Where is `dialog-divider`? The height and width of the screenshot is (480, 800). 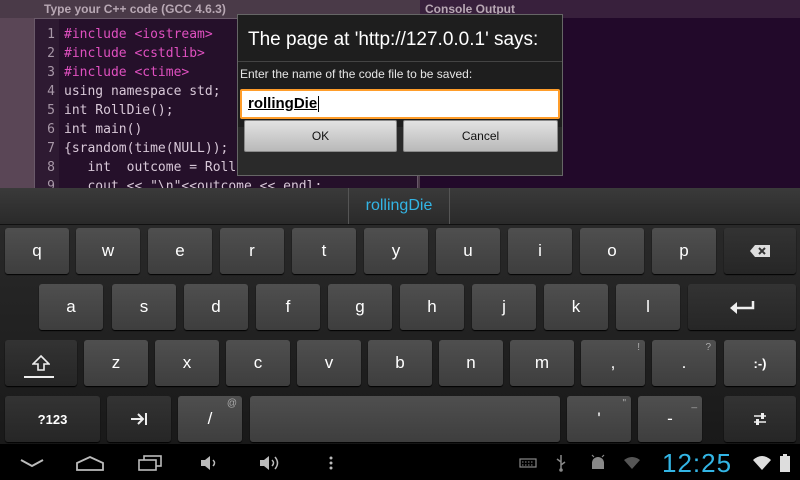
dialog-divider is located at coordinates (400, 61).